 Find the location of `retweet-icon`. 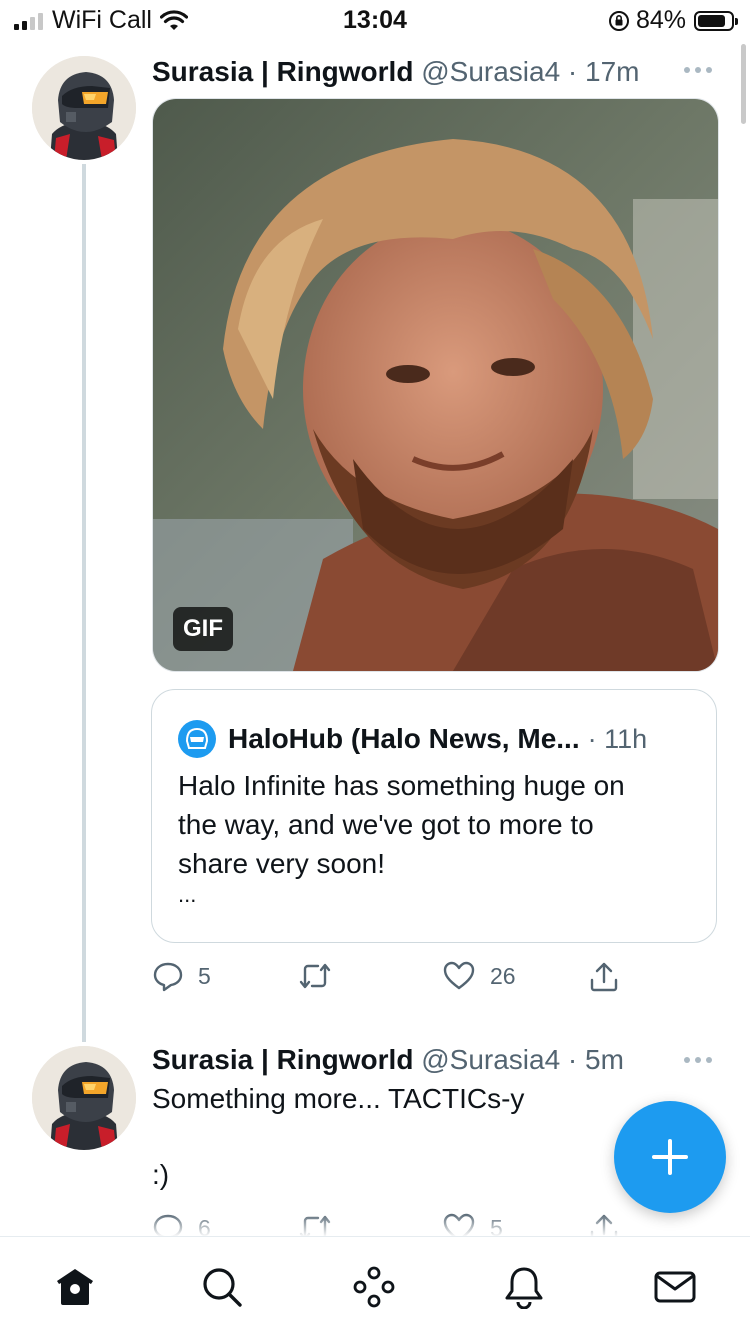

retweet-icon is located at coordinates (315, 976).